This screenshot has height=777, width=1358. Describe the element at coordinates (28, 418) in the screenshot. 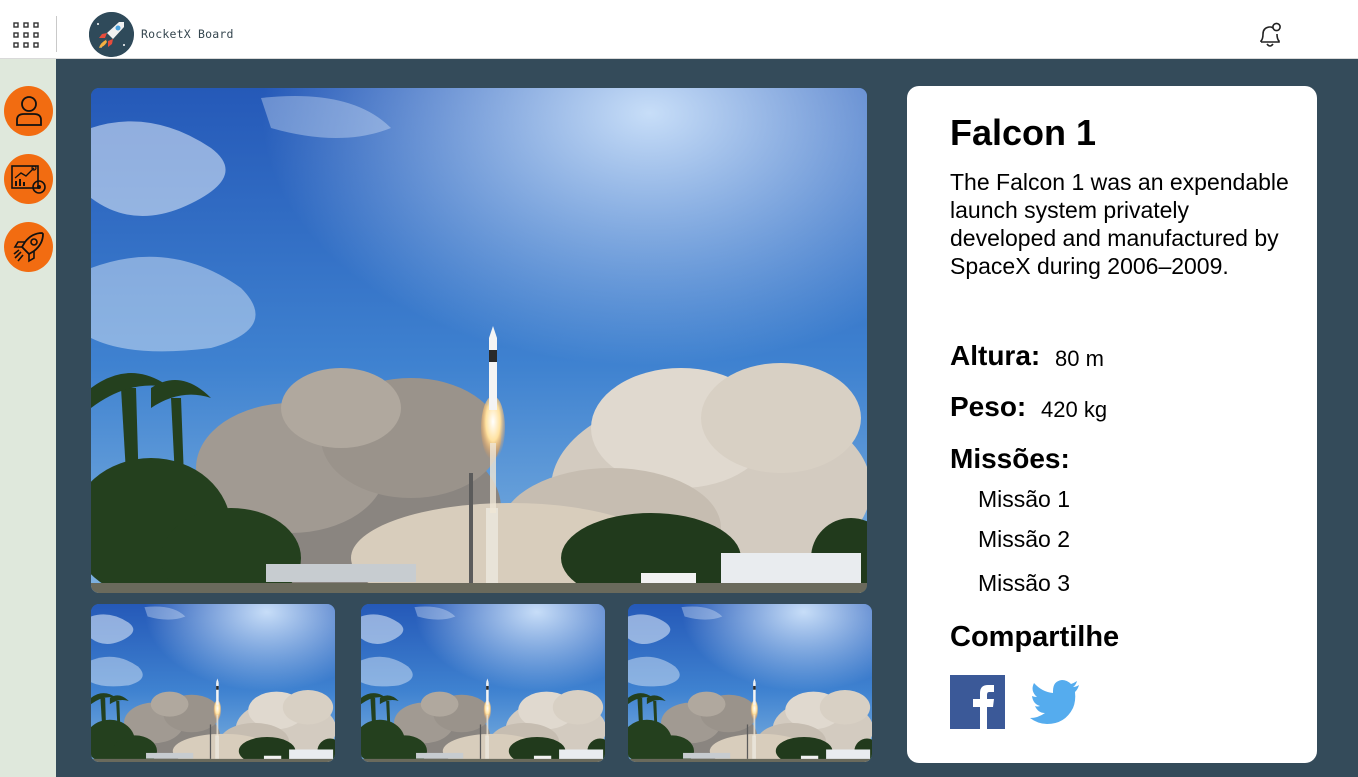

I see `sidebar` at that location.